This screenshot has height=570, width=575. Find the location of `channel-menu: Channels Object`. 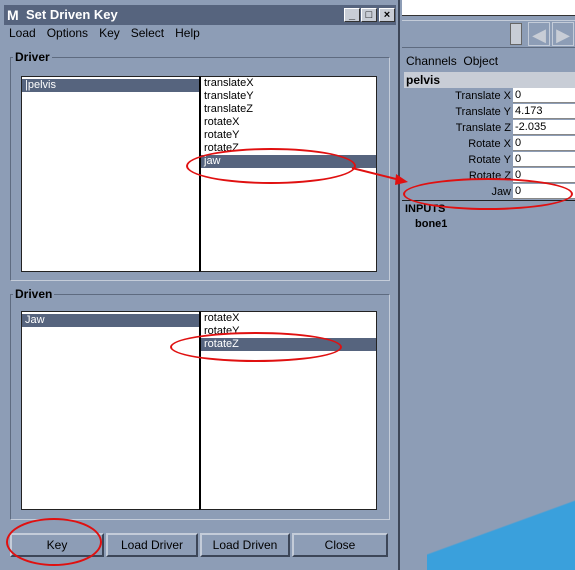

channel-menu: Channels Object is located at coordinates (452, 61).